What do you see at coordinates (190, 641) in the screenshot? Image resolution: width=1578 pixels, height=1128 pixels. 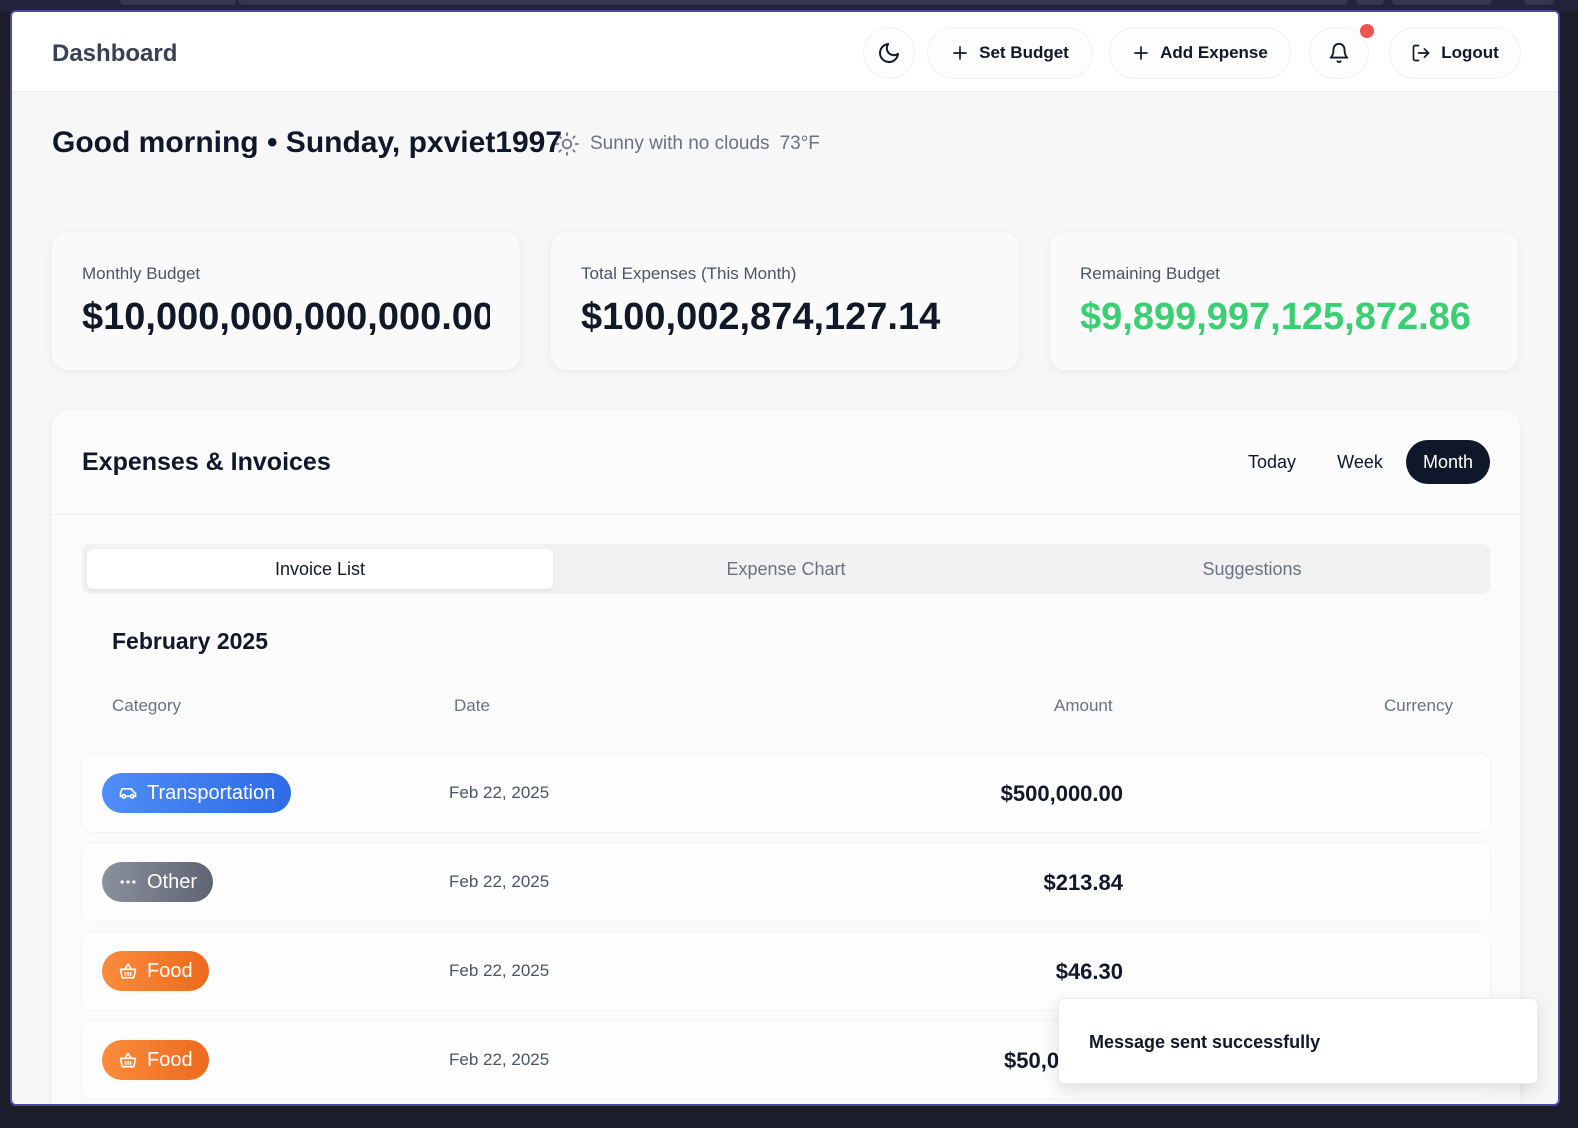 I see `month-heading: February 2025` at bounding box center [190, 641].